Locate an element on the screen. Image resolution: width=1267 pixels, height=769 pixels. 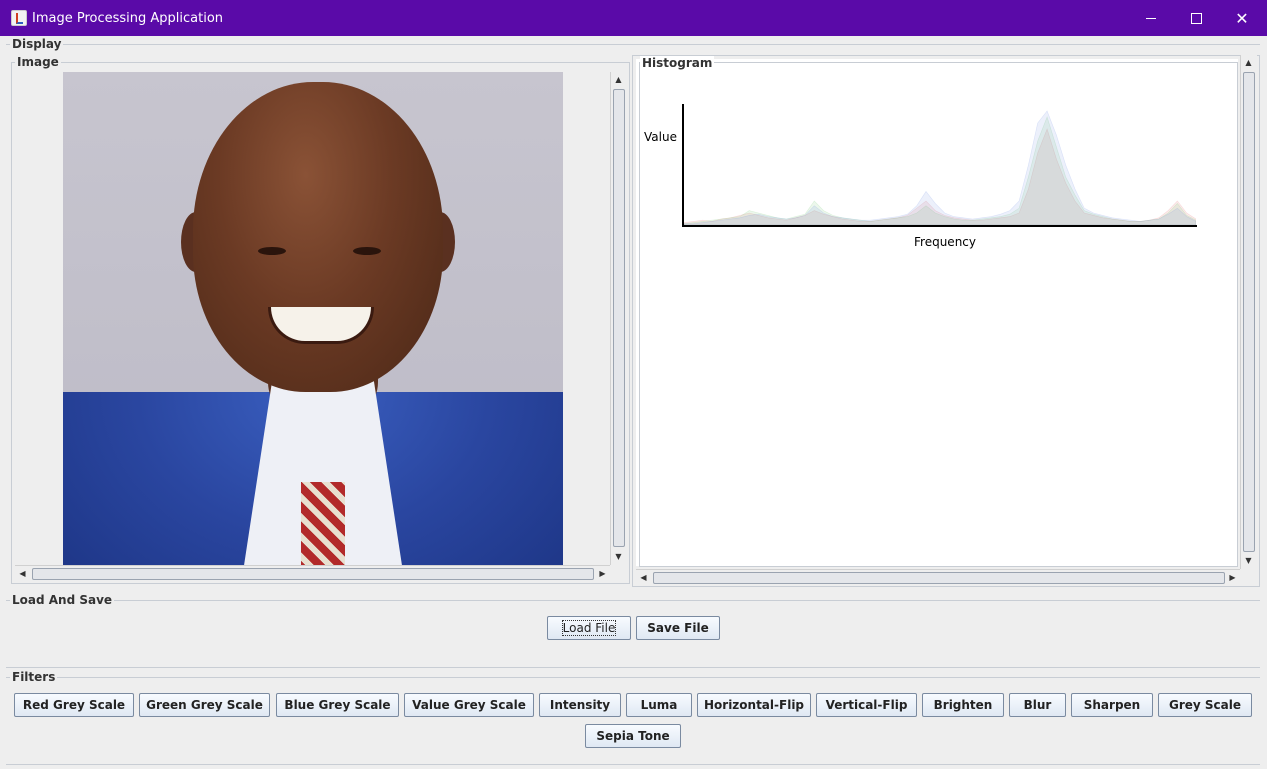
red-grey-scale-button: Red Grey Scale is located at coordinates (74, 705).